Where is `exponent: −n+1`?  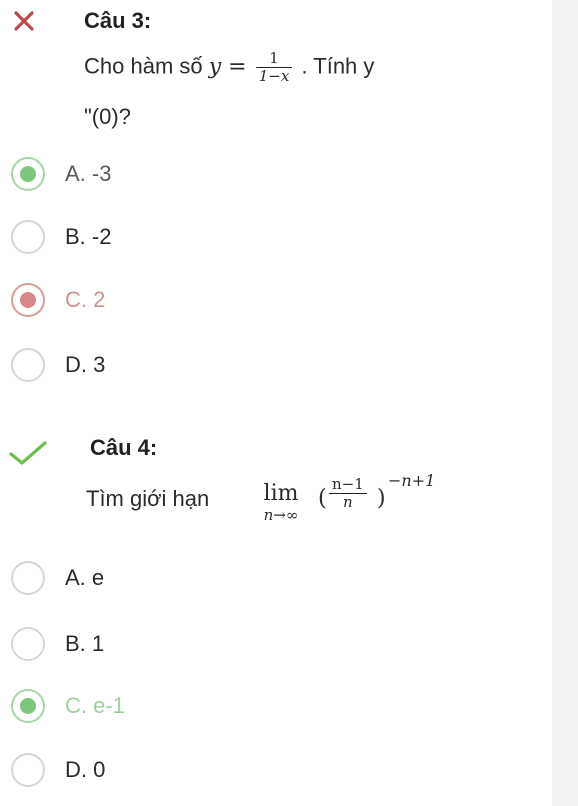 exponent: −n+1 is located at coordinates (412, 480).